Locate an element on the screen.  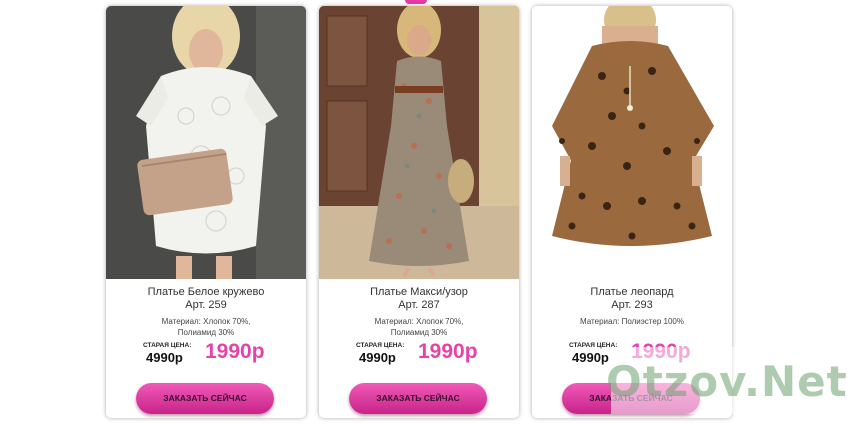
top-tab-indicator is located at coordinates (416, 2).